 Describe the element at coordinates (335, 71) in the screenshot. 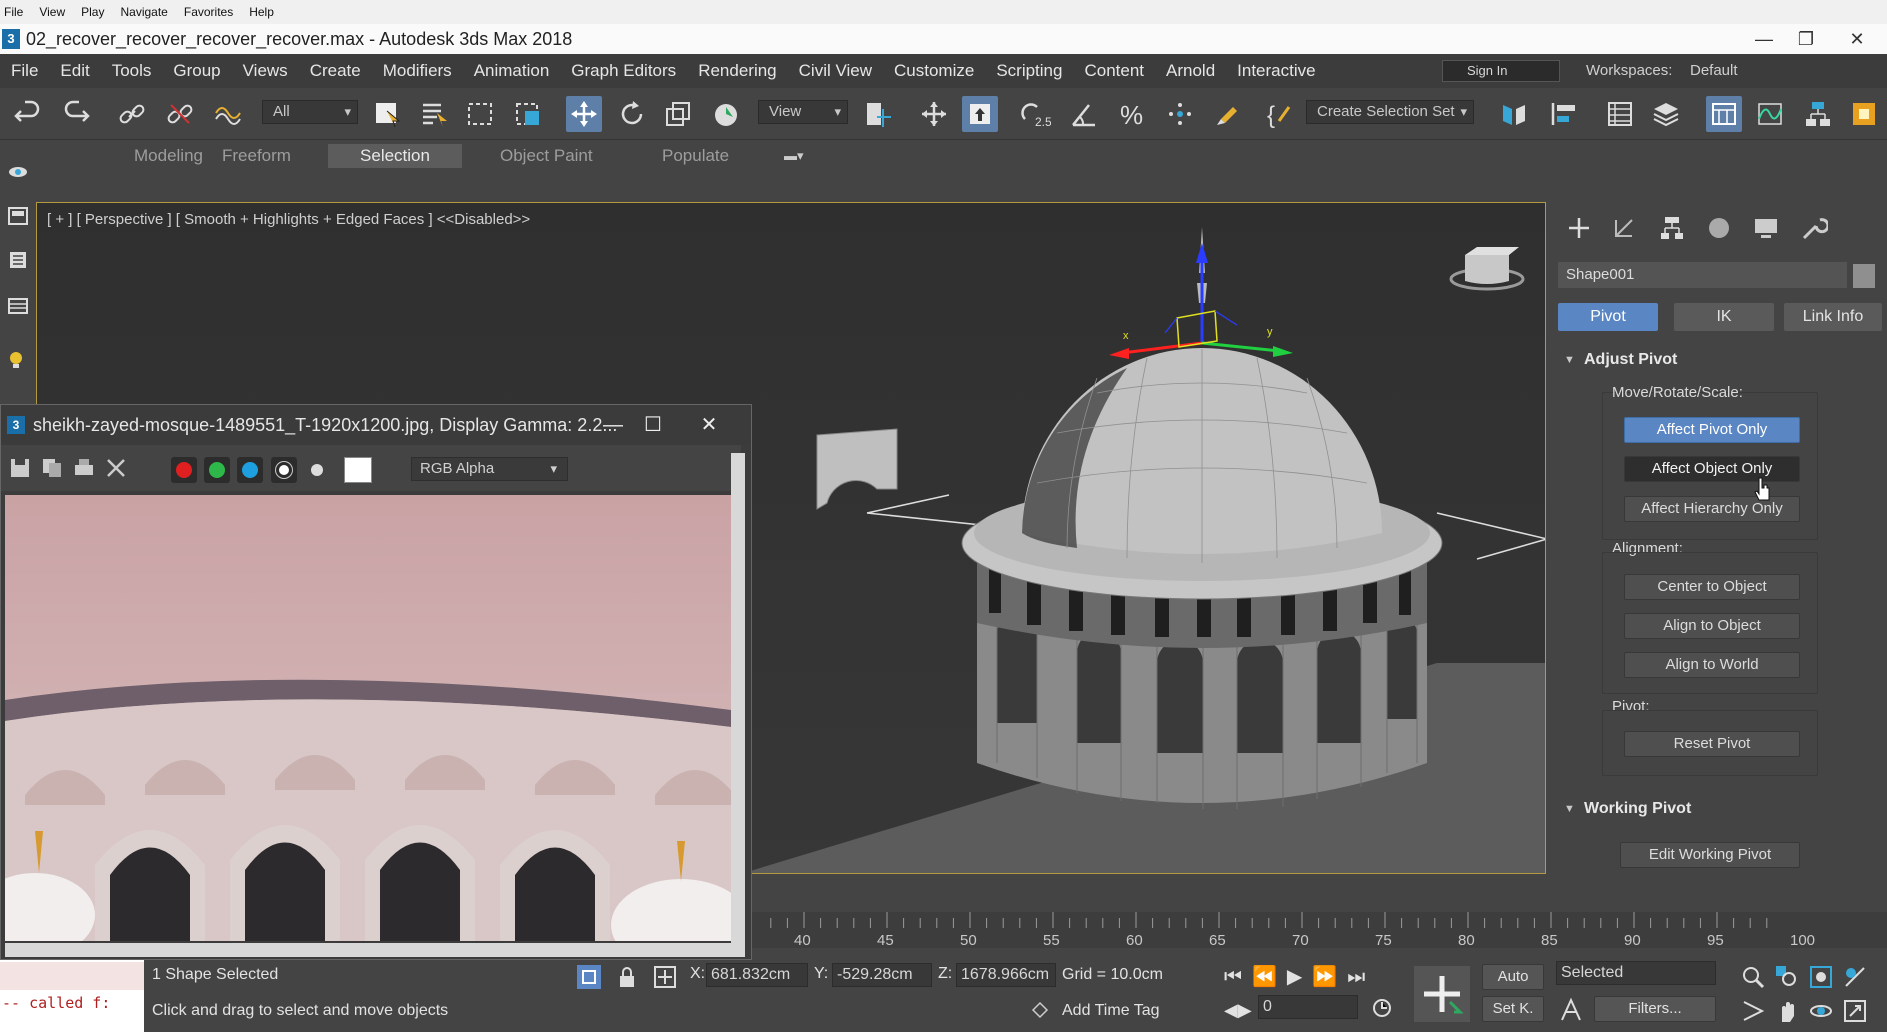

I see `menu-create: Create` at that location.